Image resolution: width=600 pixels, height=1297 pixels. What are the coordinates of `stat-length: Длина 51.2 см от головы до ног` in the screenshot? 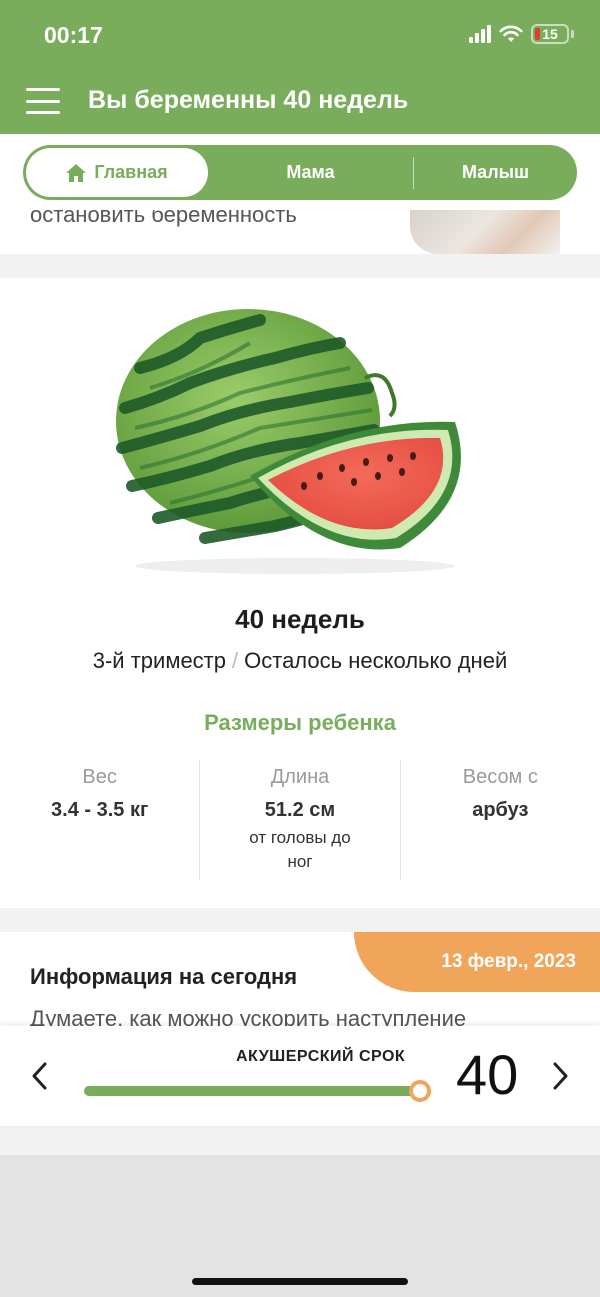 It's located at (299, 820).